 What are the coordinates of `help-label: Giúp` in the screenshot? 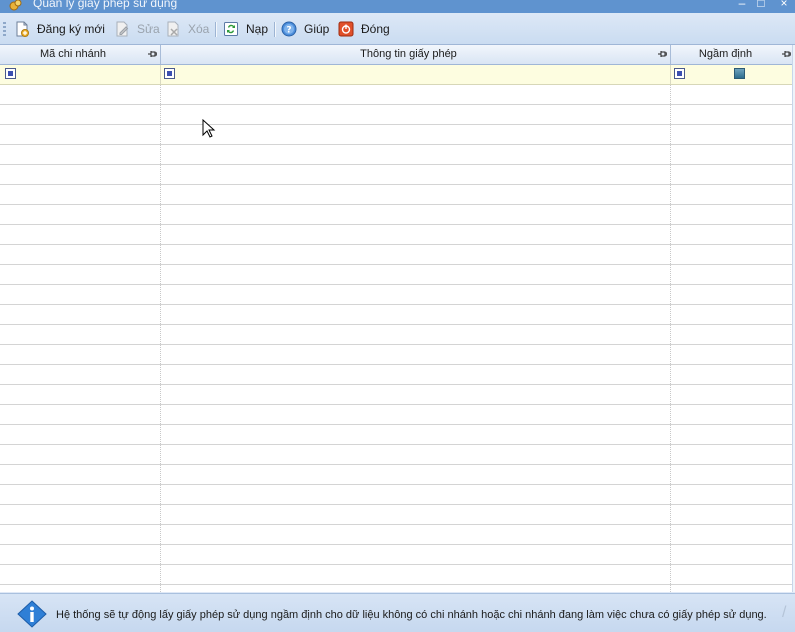 It's located at (317, 29).